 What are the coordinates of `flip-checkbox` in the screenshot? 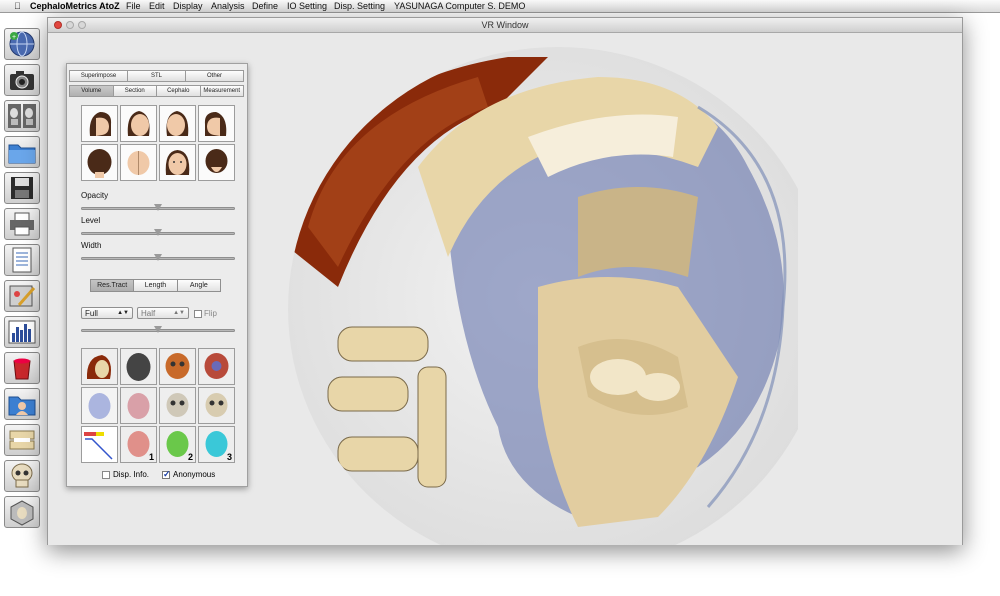 It's located at (198, 314).